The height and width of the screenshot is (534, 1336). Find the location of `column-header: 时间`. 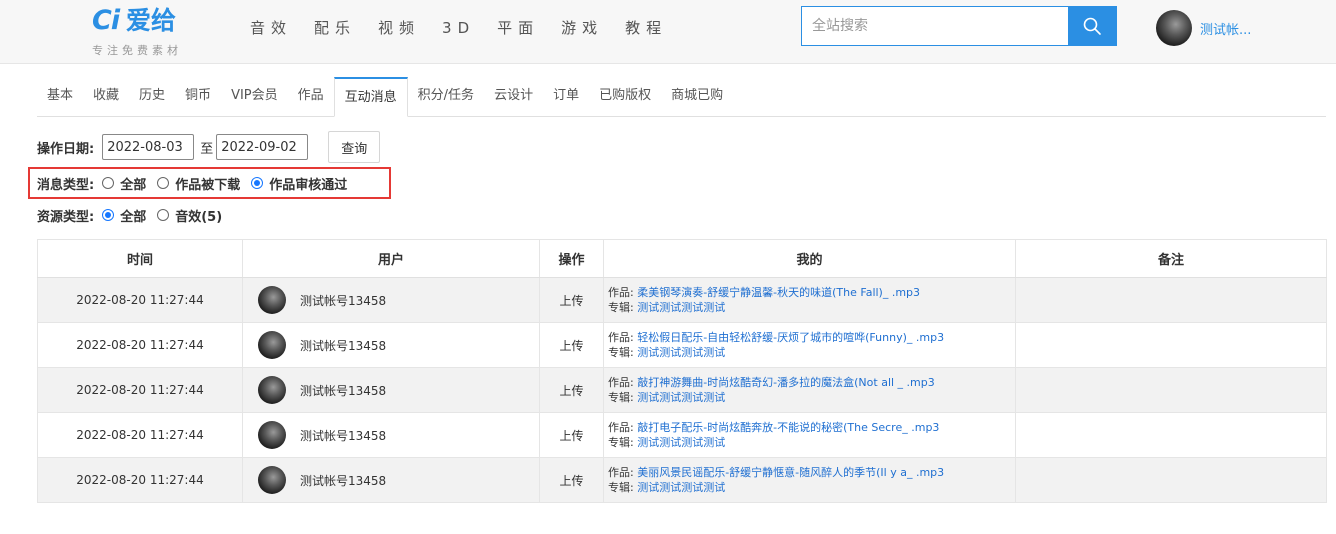

column-header: 时间 is located at coordinates (140, 258).